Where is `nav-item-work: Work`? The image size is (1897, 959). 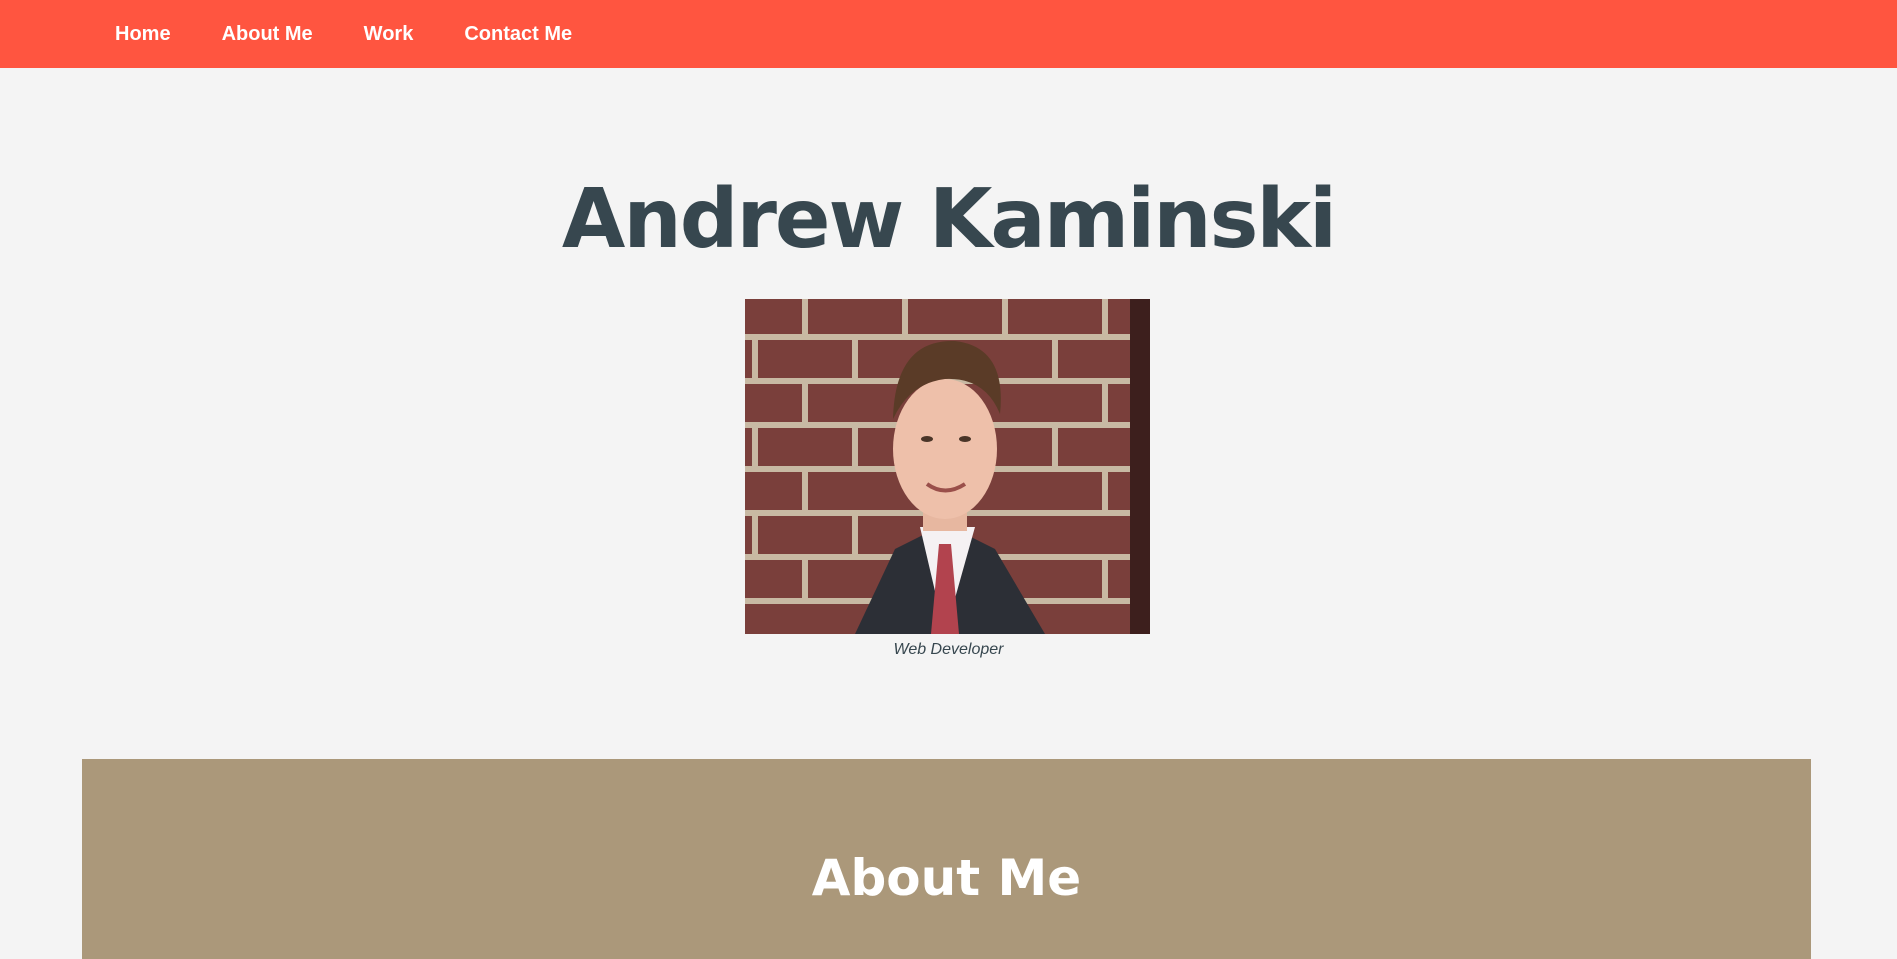
nav-item-work: Work is located at coordinates (414, 34).